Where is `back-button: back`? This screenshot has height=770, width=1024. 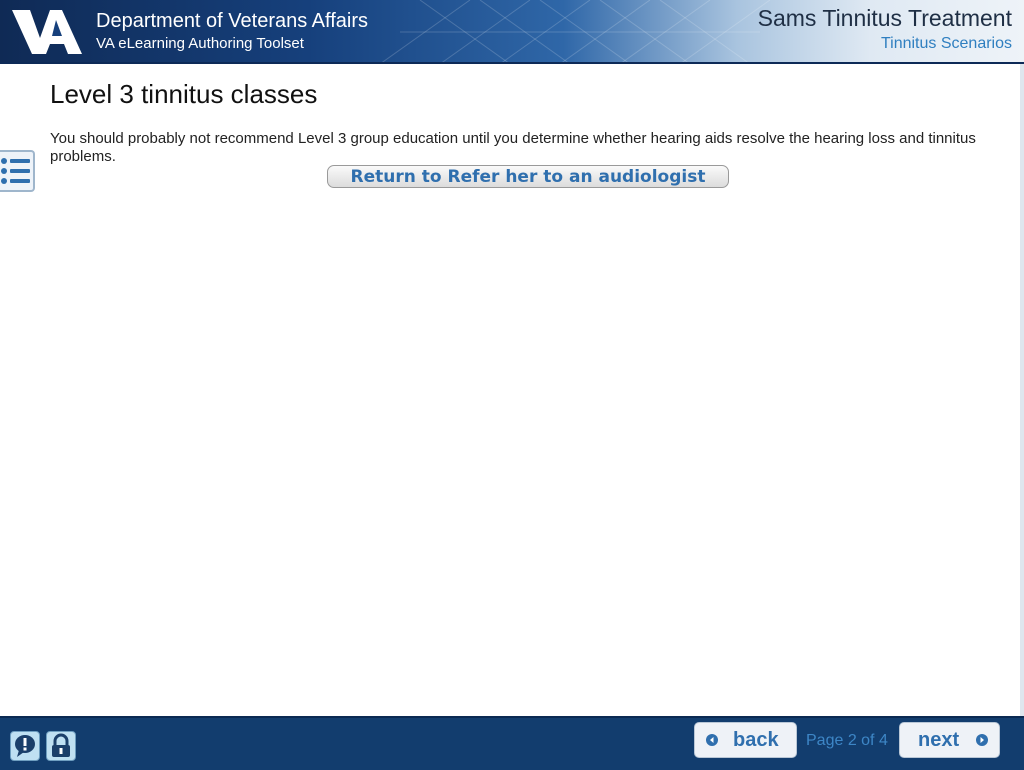 back-button: back is located at coordinates (745, 740).